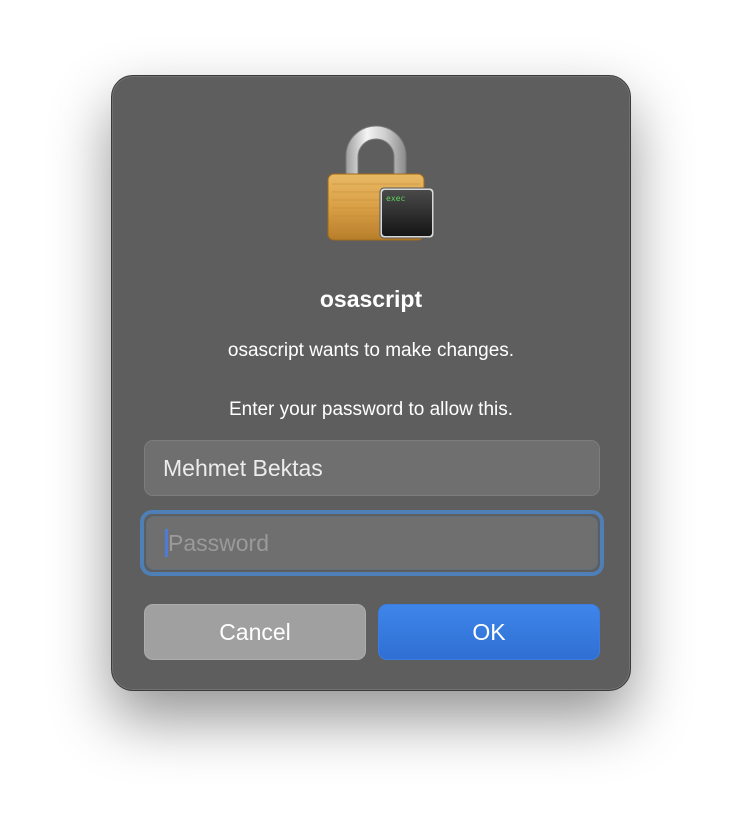 This screenshot has height=840, width=744. Describe the element at coordinates (371, 299) in the screenshot. I see `dialog-title: osascript` at that location.